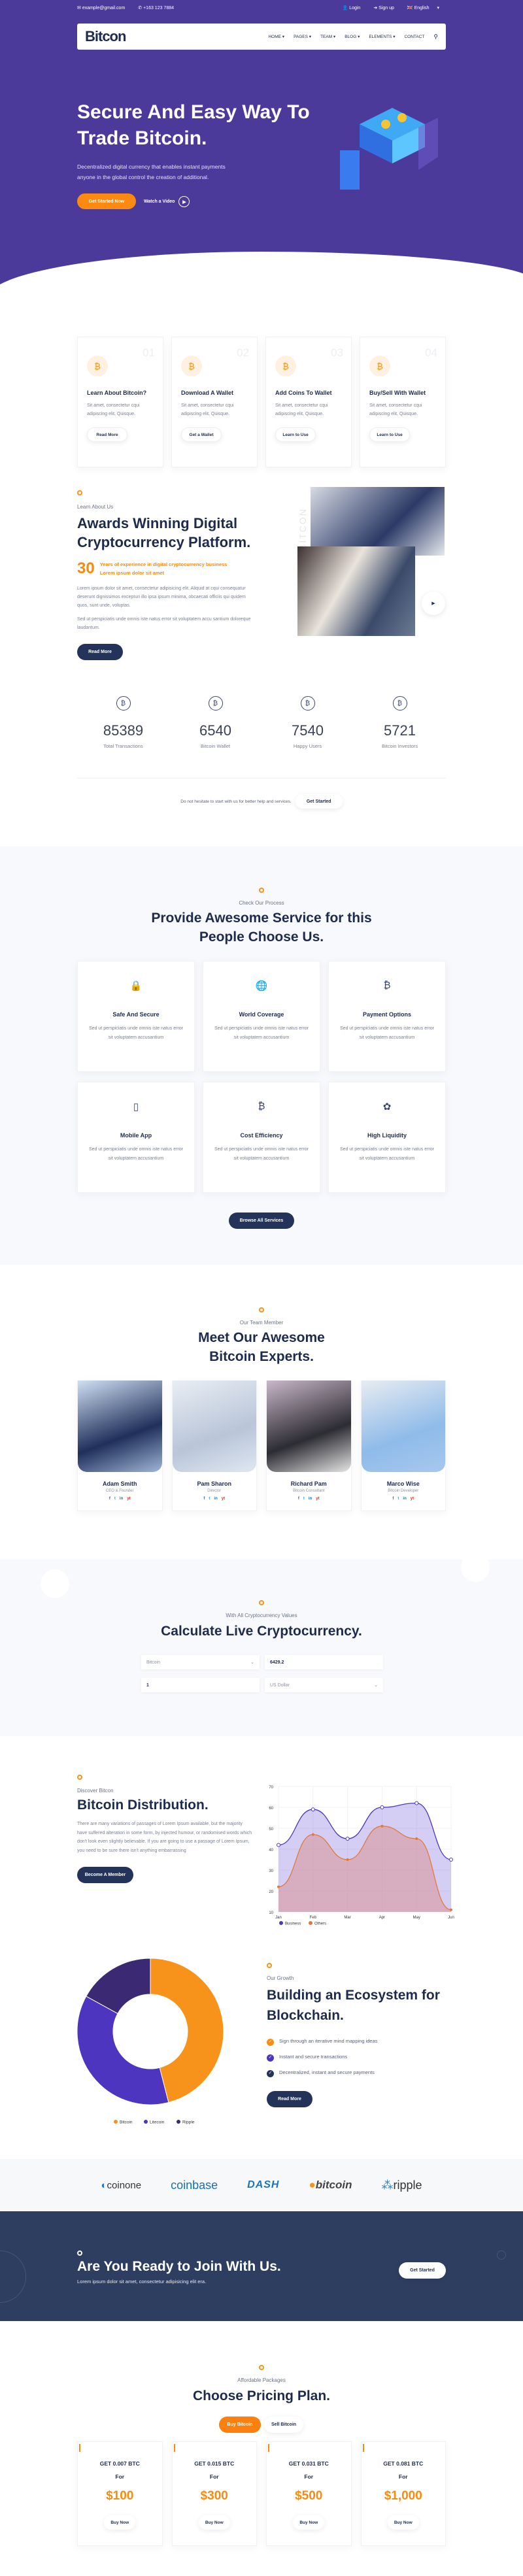  What do you see at coordinates (403, 1445) in the screenshot?
I see `team-card: Marco Wise Bitcoin Developer f t in yt` at bounding box center [403, 1445].